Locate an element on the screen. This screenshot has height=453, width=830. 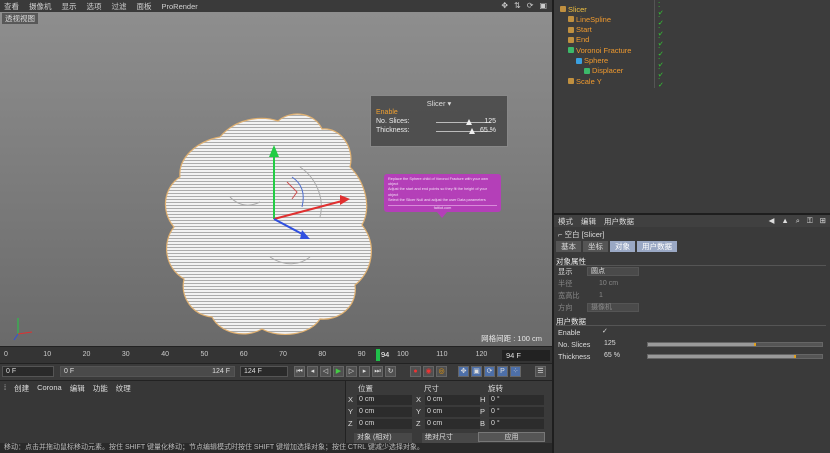
size-y-field: 0 cm is located at coordinates (452, 412).